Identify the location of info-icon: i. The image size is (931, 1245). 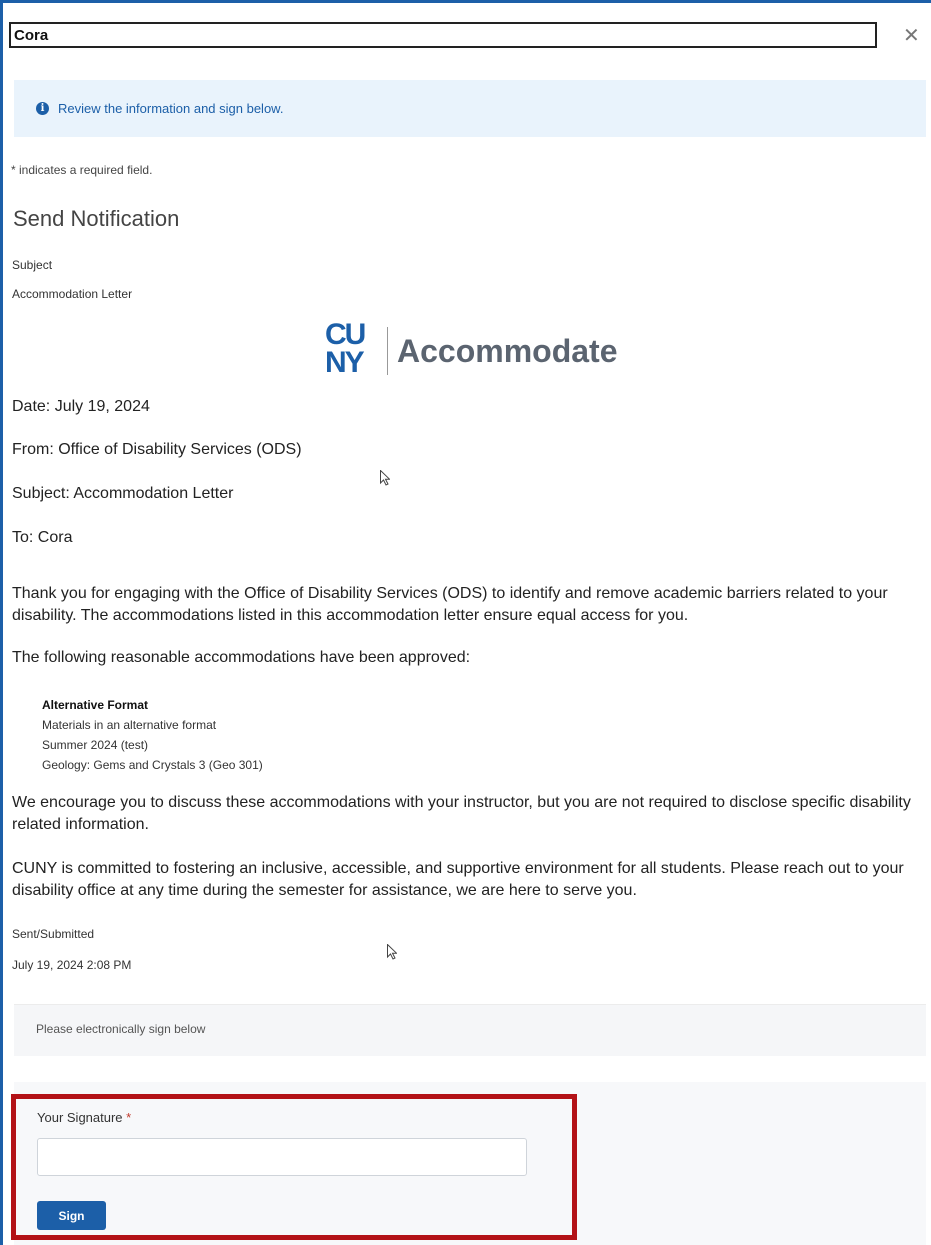
(42, 108).